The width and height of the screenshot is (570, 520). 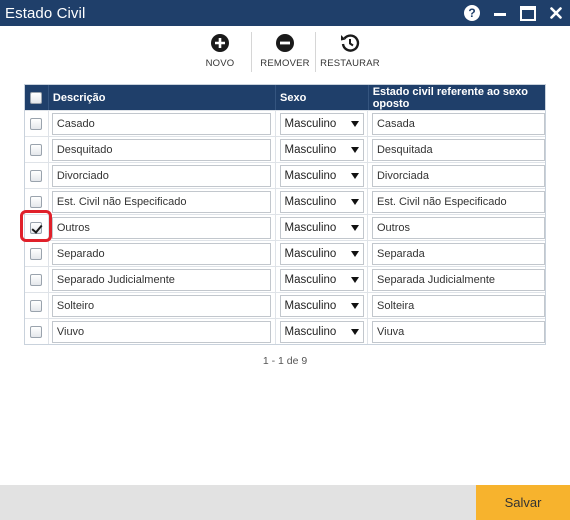 I want to click on toolbar: NOVO REMOVER RESTAURAR, so click(x=285, y=52).